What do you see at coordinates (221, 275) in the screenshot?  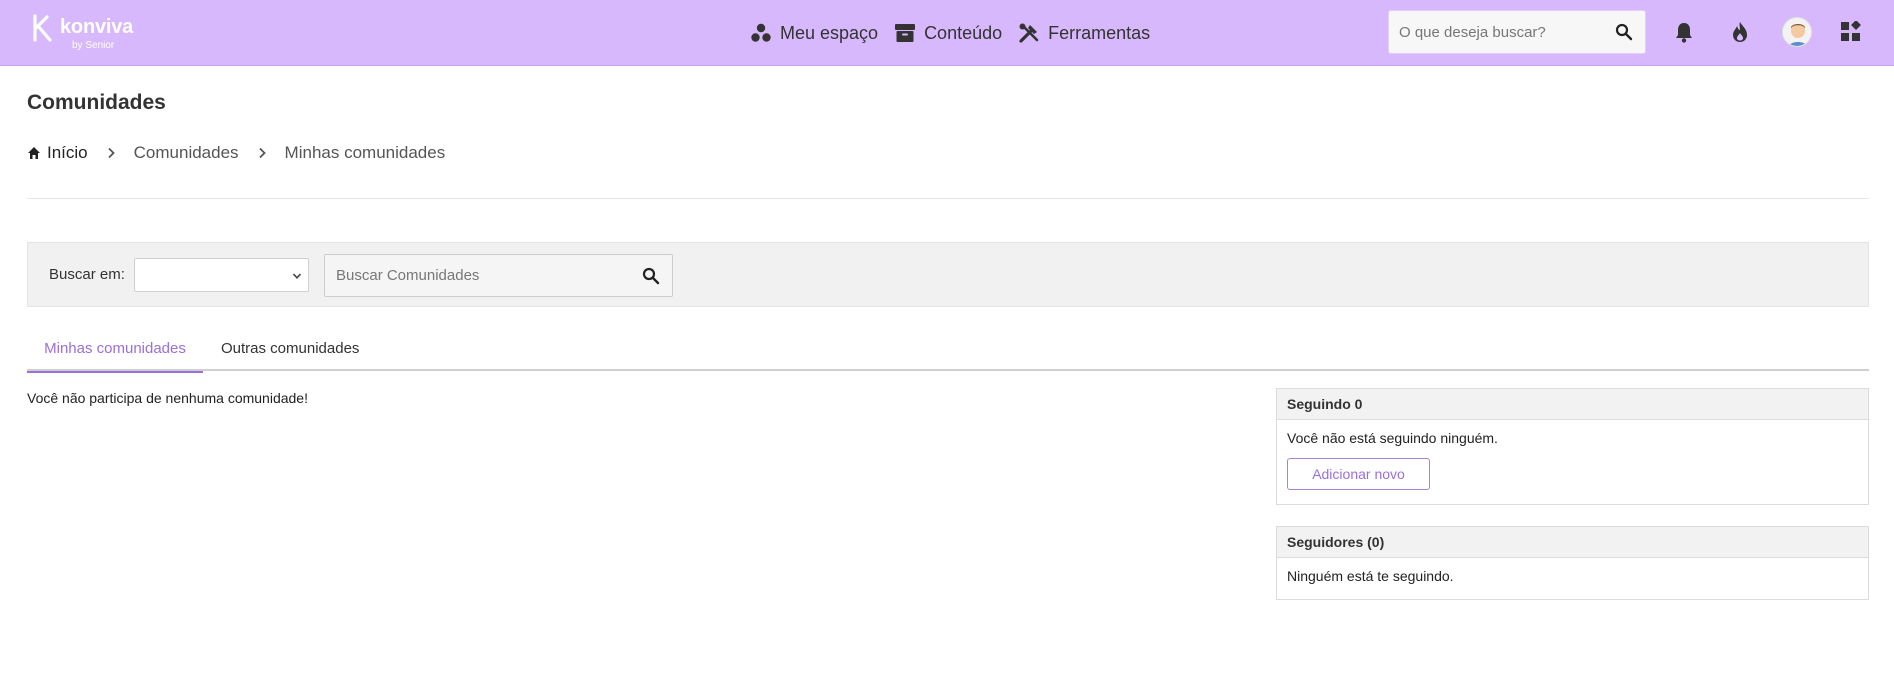 I see `search-scope-select` at bounding box center [221, 275].